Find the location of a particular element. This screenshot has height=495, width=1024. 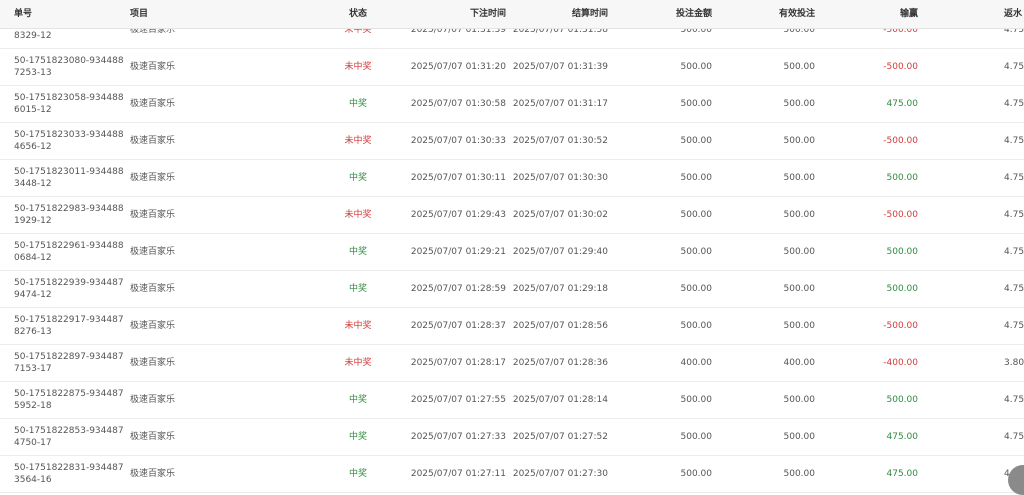

row-bet-time: 2025/07/07 01:30:58 is located at coordinates (458, 104).